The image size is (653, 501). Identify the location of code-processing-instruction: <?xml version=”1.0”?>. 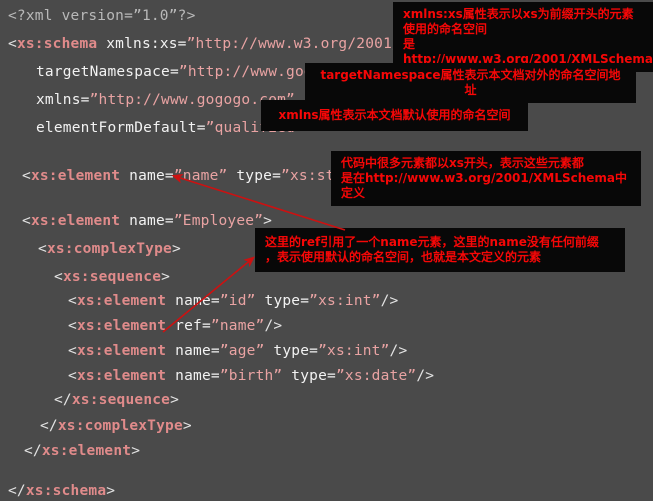
(102, 16).